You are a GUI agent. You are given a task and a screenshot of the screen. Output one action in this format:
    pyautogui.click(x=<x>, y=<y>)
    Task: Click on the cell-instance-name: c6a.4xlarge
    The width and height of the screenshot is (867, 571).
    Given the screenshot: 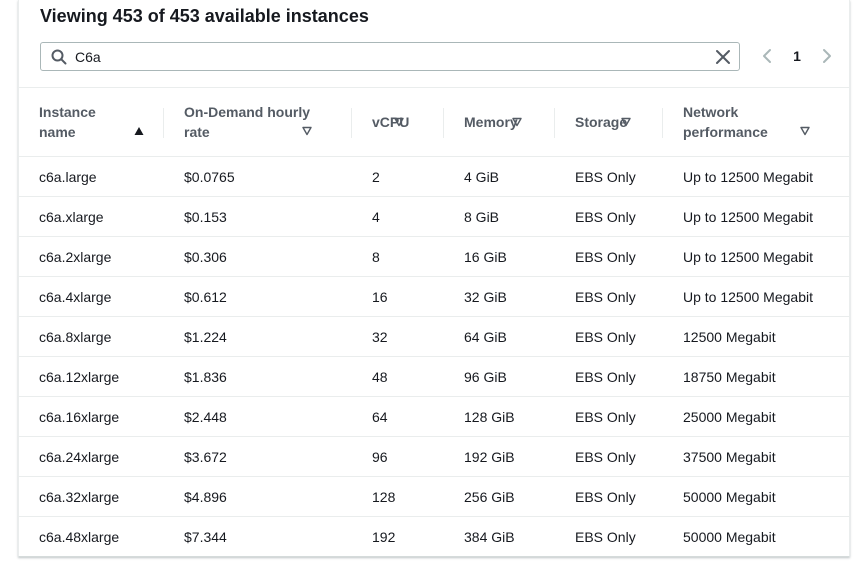 What is the action you would take?
    pyautogui.click(x=91, y=296)
    